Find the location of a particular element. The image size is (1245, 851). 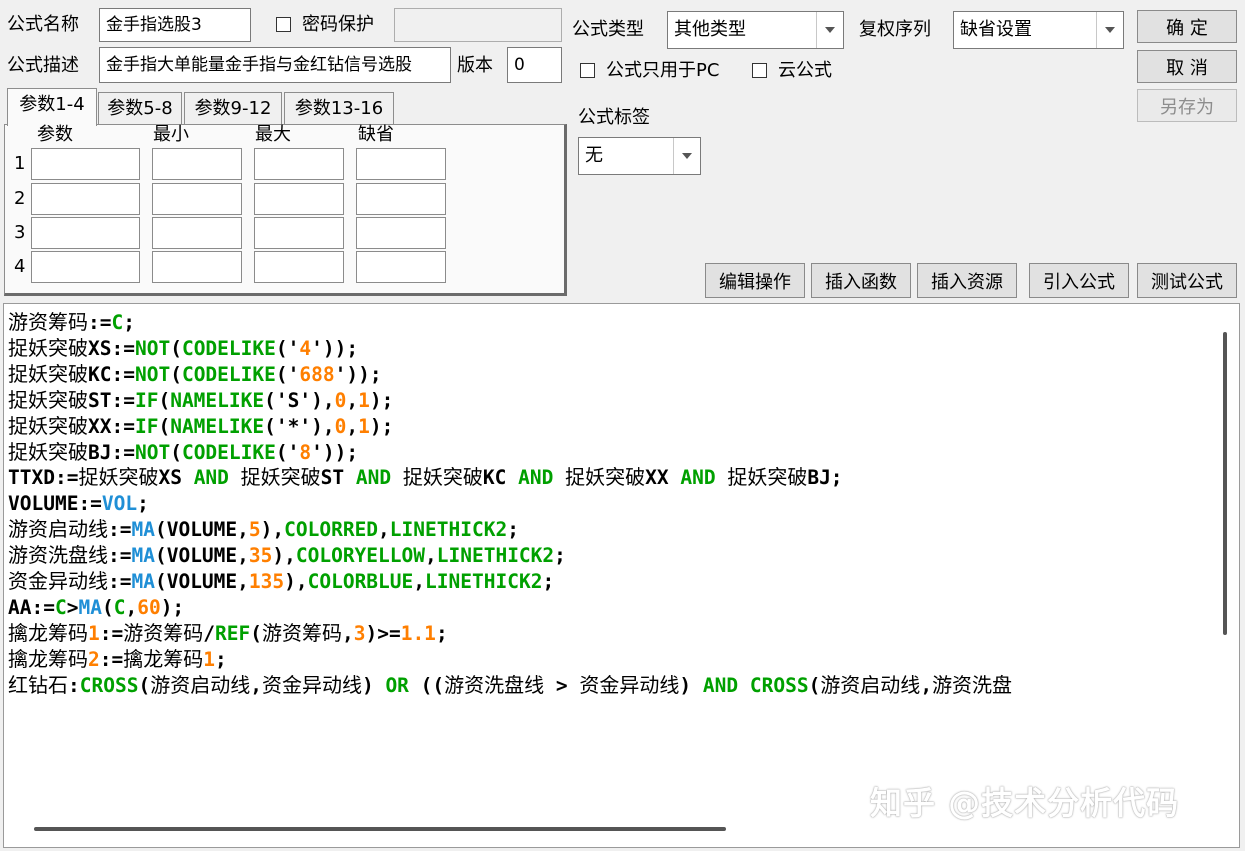

password-protect-label: 密码保护 is located at coordinates (338, 24).